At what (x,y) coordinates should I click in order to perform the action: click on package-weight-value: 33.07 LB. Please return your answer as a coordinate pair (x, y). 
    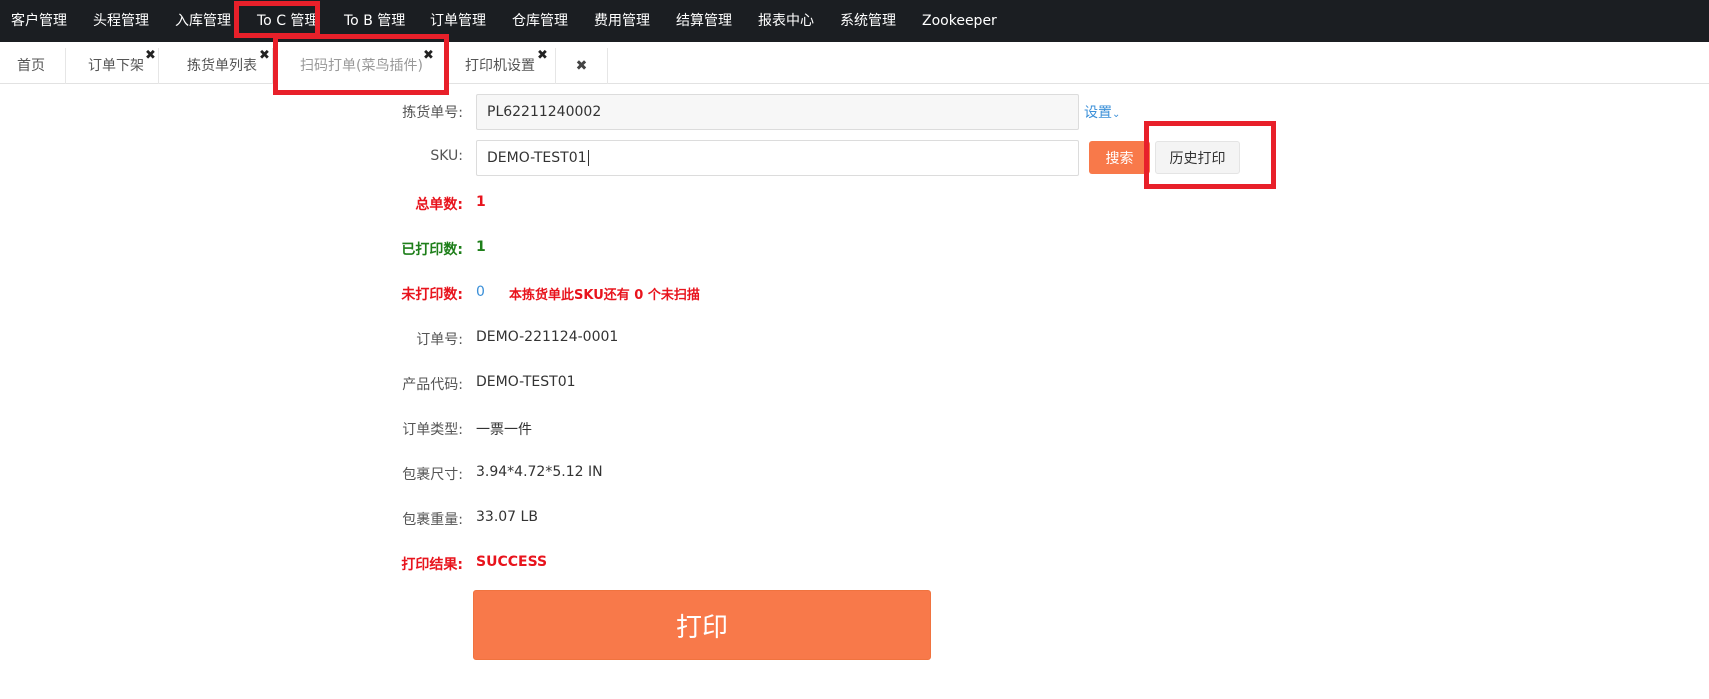
    Looking at the image, I should click on (507, 517).